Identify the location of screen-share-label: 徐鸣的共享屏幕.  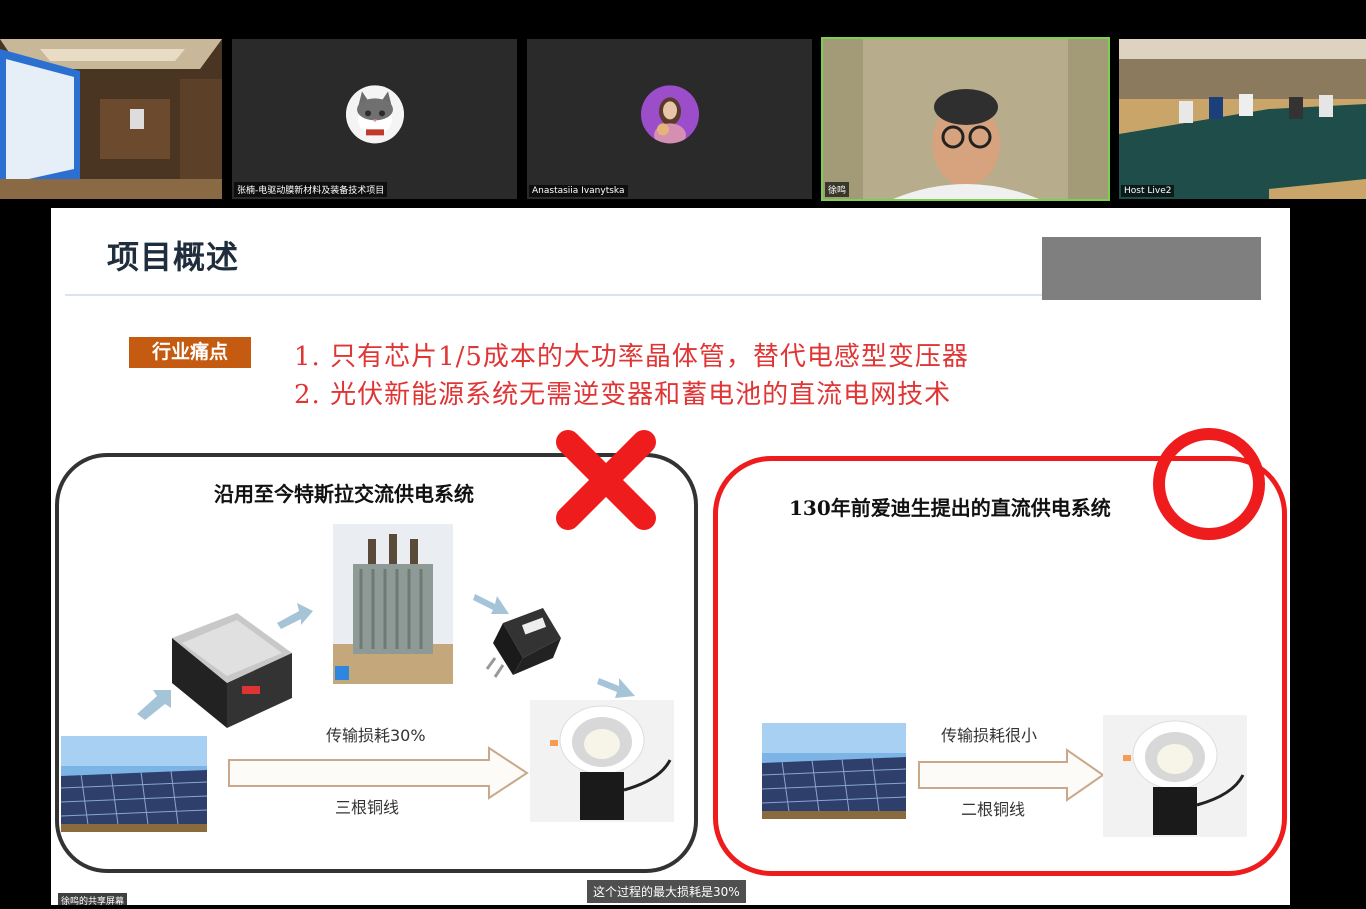
(93, 900).